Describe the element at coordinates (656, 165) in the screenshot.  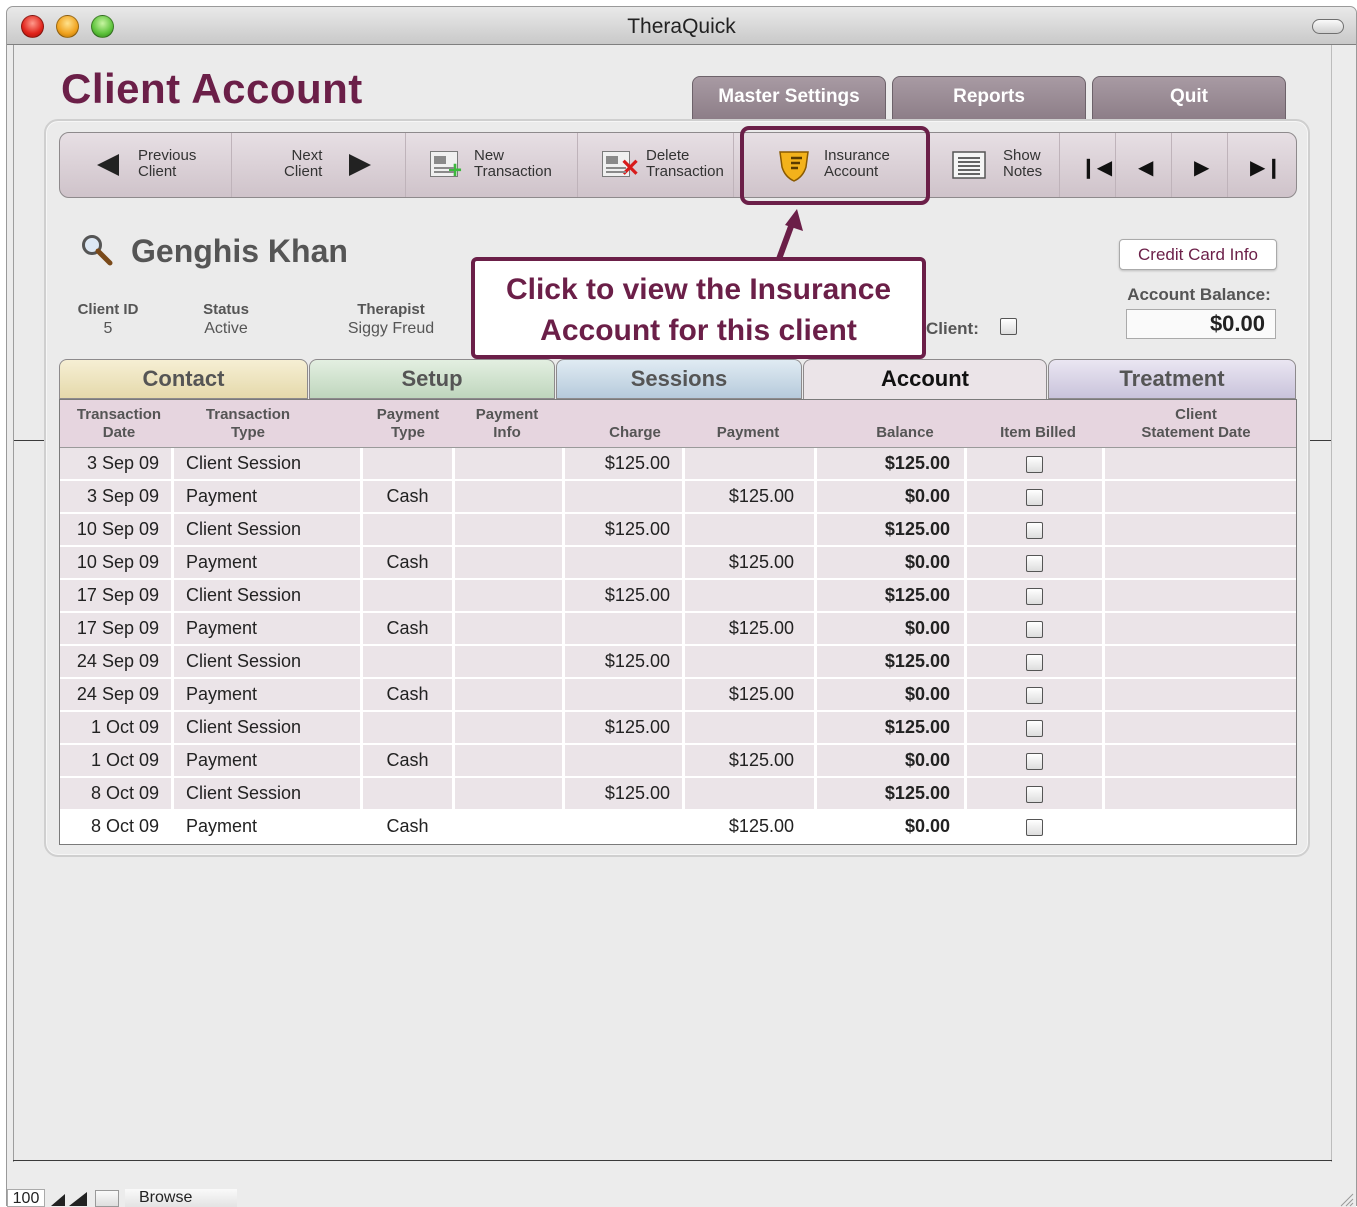
I see `delete-transaction-button: ✕ Delete Transaction` at that location.